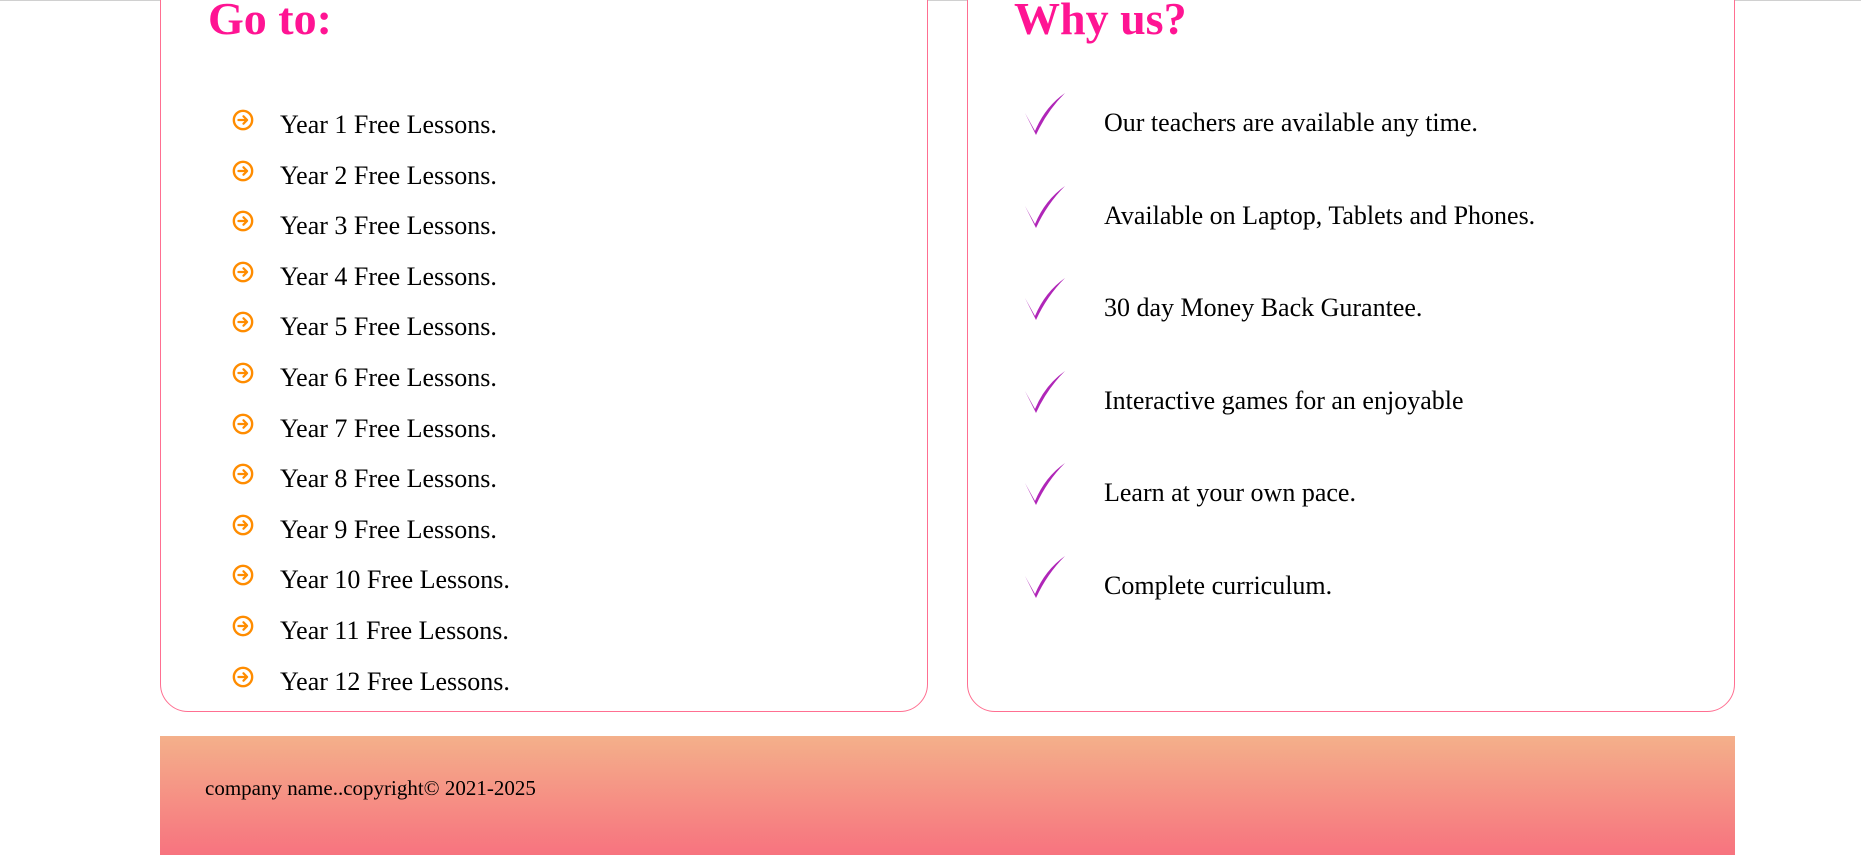  I want to click on goto-link: Year 3 Free Lessons., so click(364, 225).